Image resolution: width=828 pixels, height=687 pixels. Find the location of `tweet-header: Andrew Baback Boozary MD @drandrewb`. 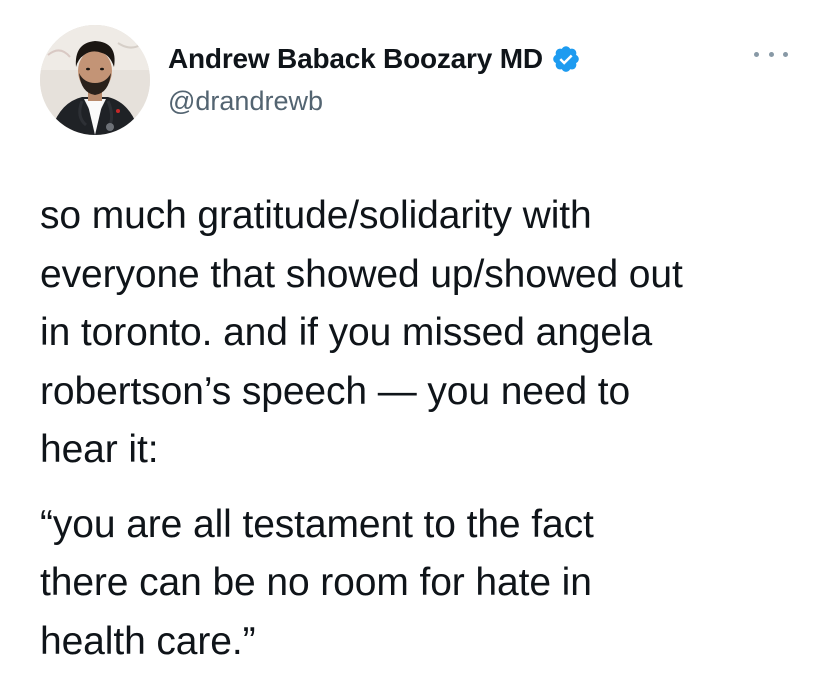

tweet-header: Andrew Baback Boozary MD @drandrewb is located at coordinates (414, 80).